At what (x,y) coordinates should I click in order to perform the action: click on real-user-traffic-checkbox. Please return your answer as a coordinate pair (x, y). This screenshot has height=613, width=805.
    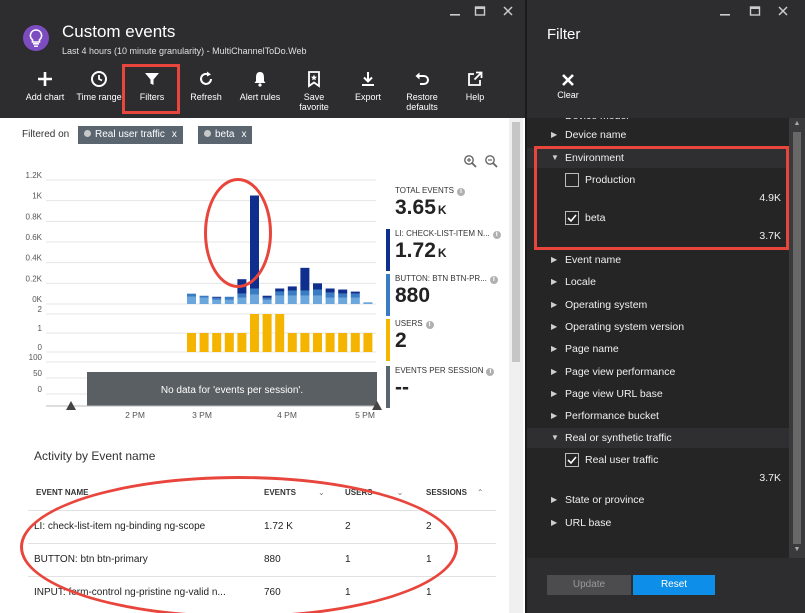
    Looking at the image, I should click on (572, 460).